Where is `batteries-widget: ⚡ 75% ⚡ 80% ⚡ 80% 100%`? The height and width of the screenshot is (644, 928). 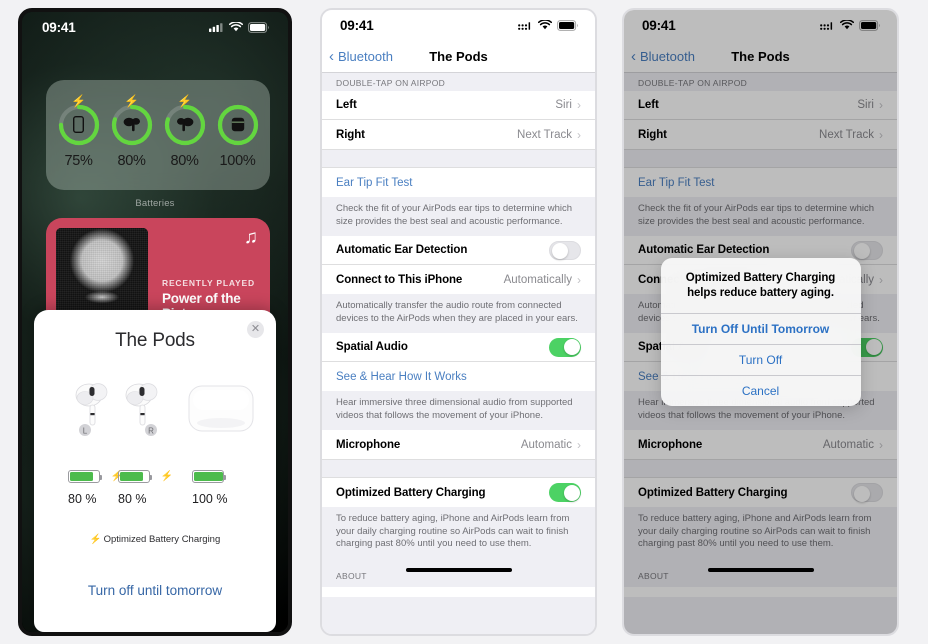
batteries-widget: ⚡ 75% ⚡ 80% ⚡ 80% 100% is located at coordinates (158, 135).